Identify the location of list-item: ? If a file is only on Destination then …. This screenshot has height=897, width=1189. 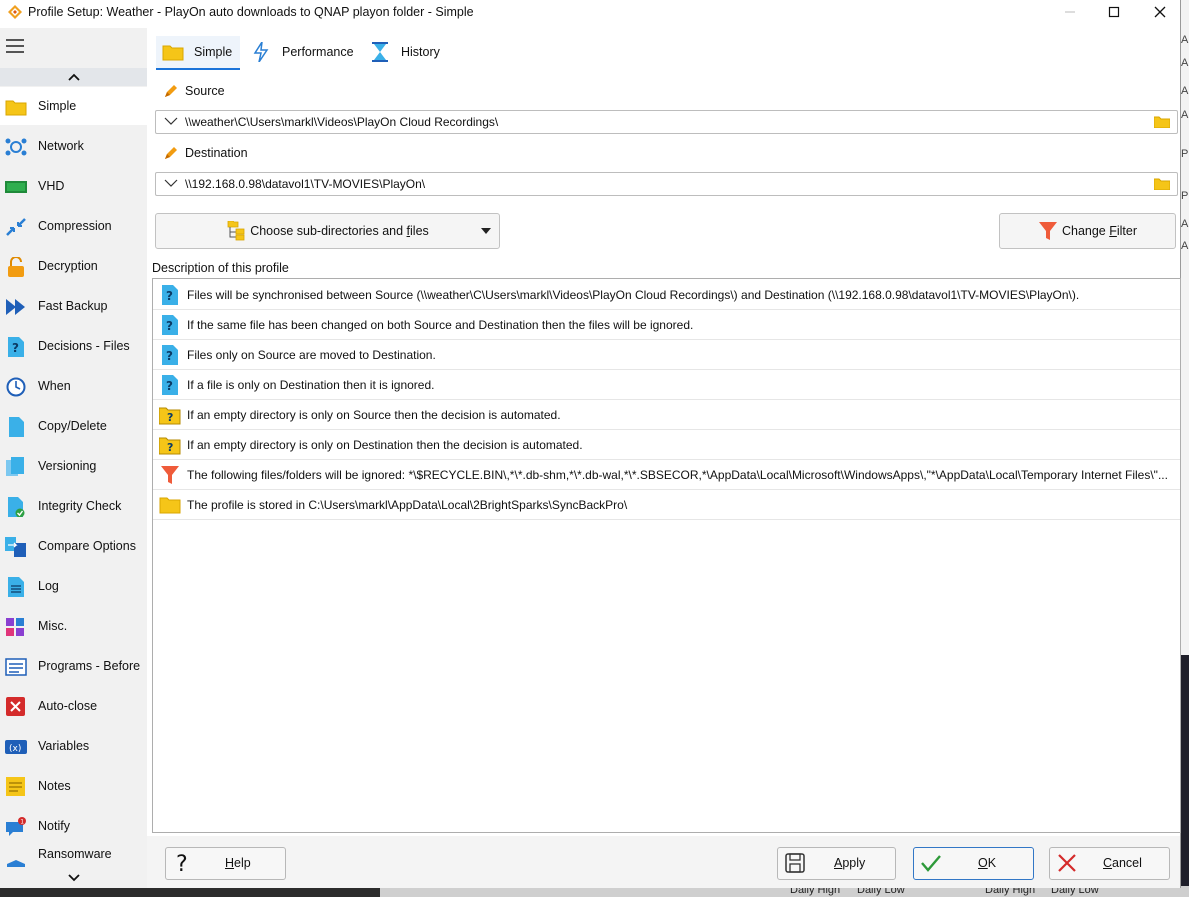
(666, 385).